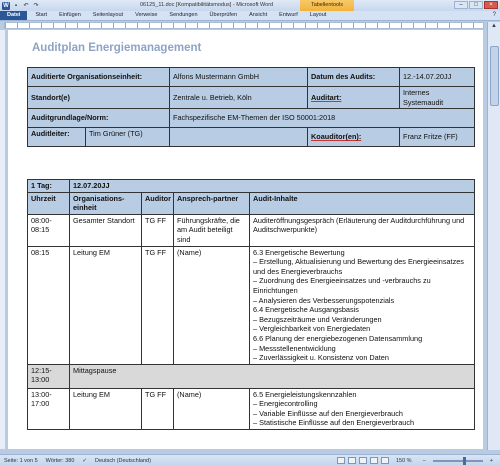 The width and height of the screenshot is (500, 466). I want to click on status-right: 150 % − +, so click(418, 460).